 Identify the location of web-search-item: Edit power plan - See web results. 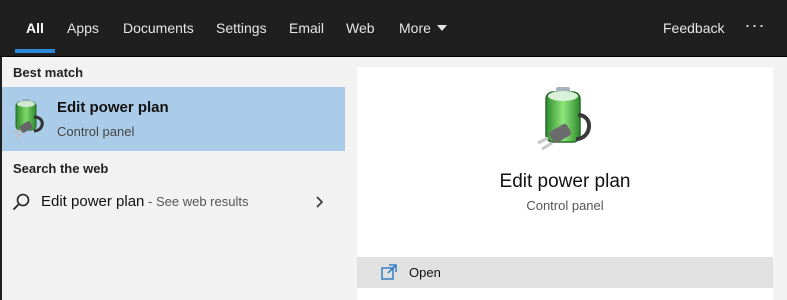
(173, 202).